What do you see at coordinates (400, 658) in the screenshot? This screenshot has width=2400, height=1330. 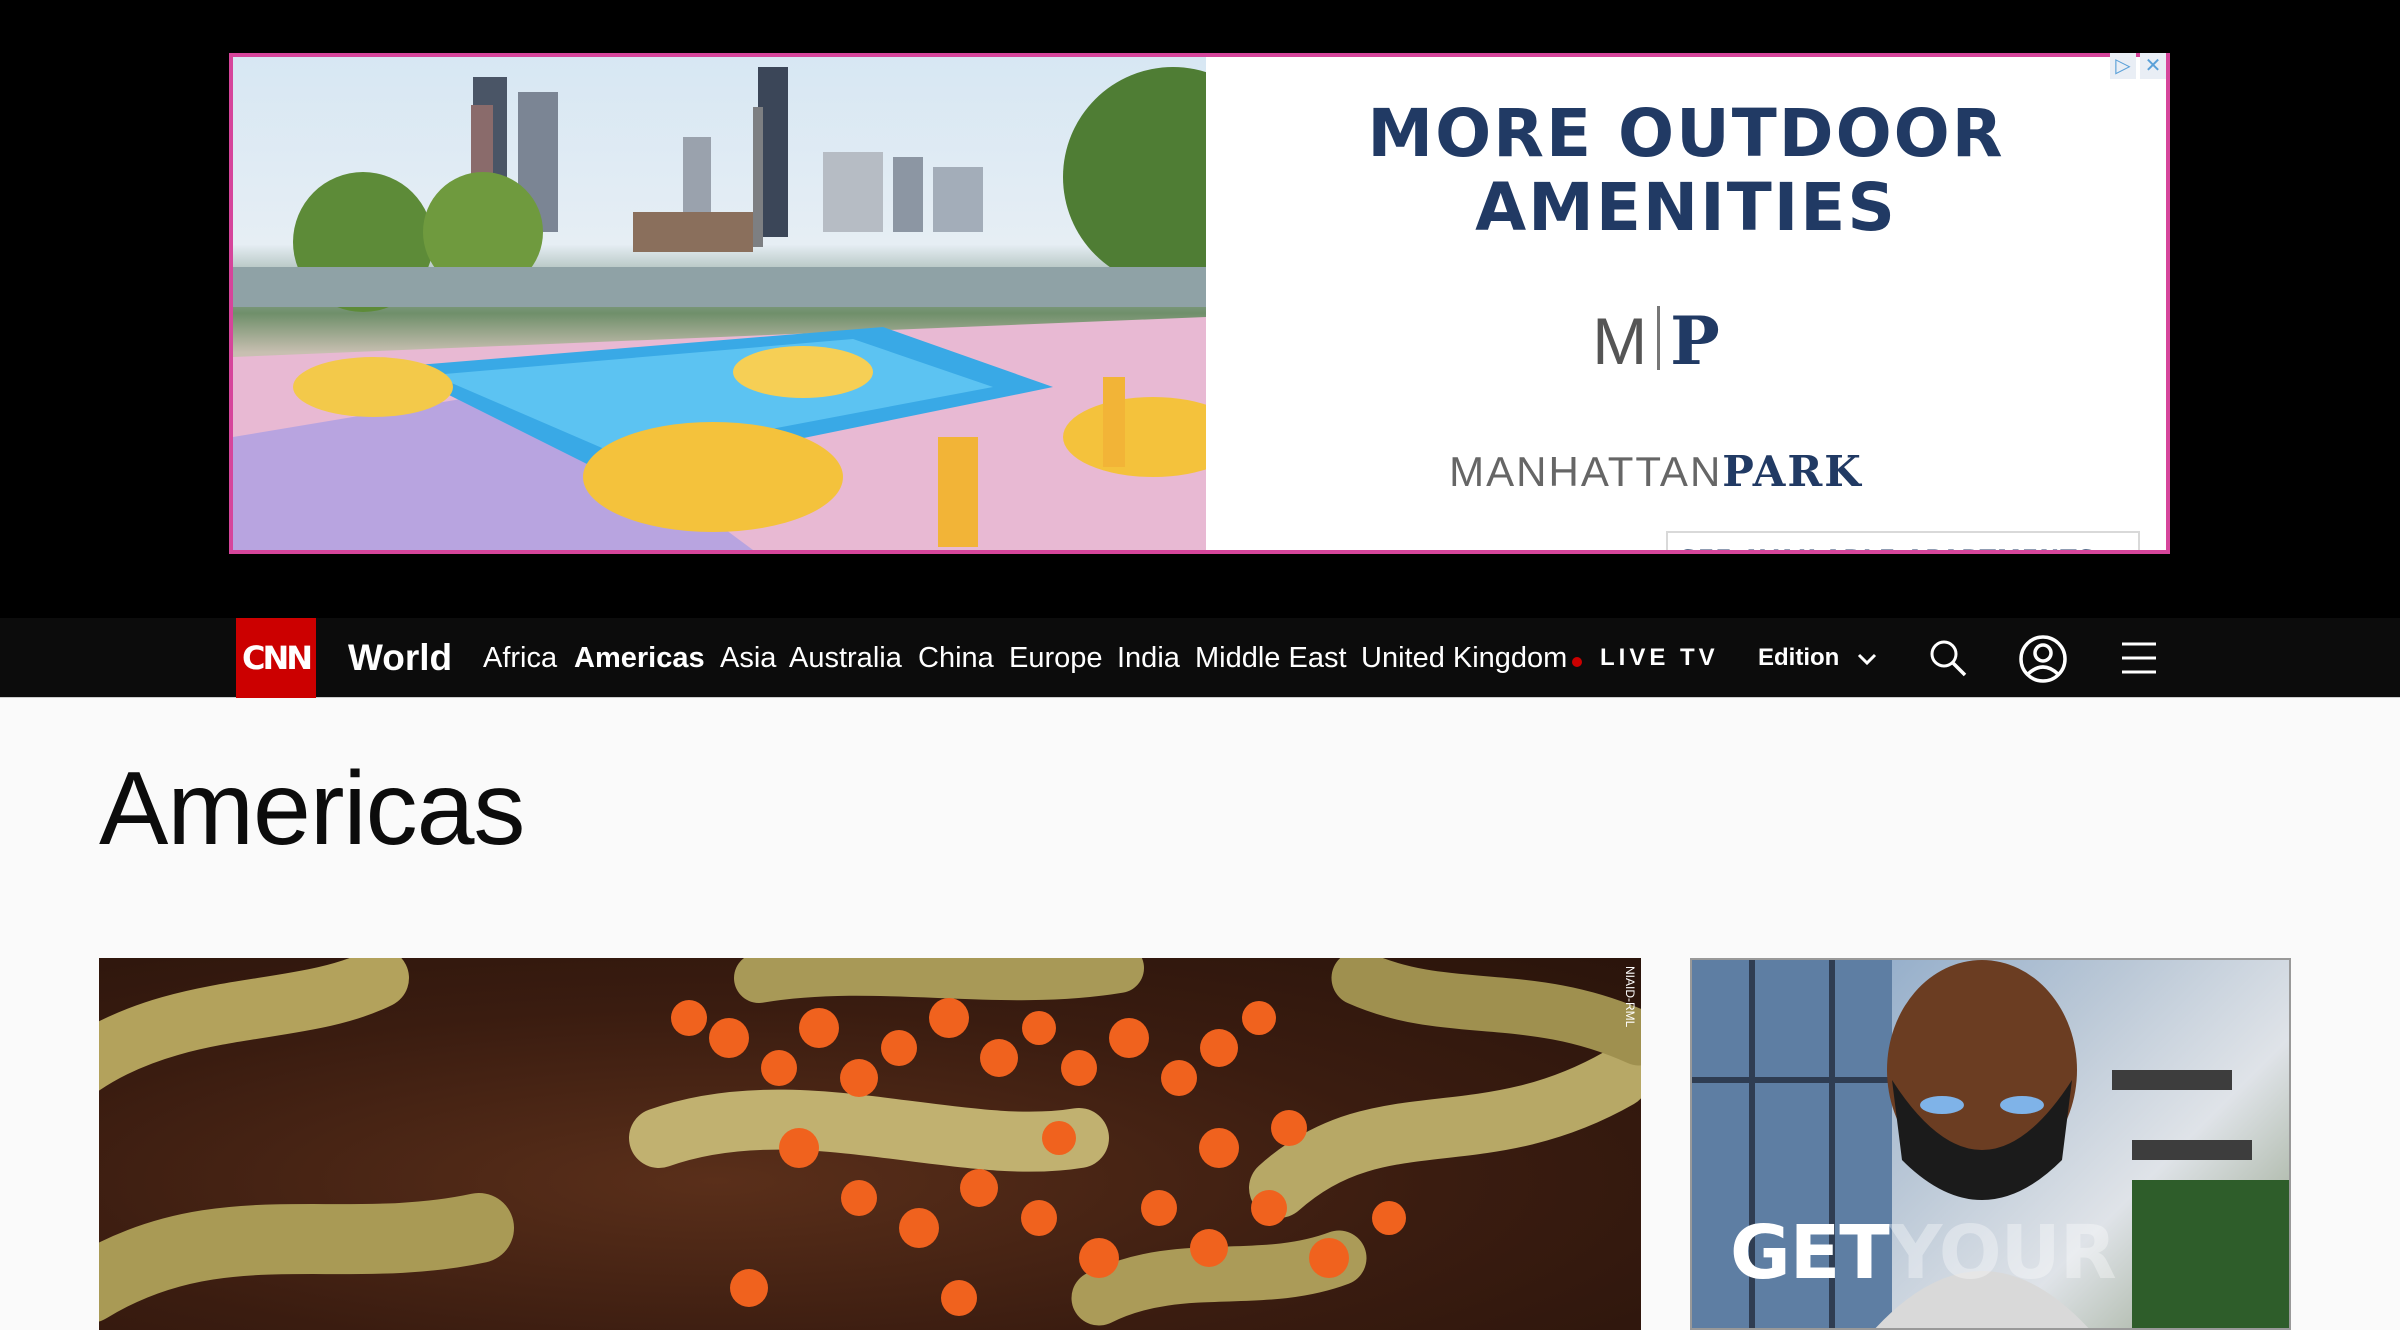 I see `section-title-world: World` at bounding box center [400, 658].